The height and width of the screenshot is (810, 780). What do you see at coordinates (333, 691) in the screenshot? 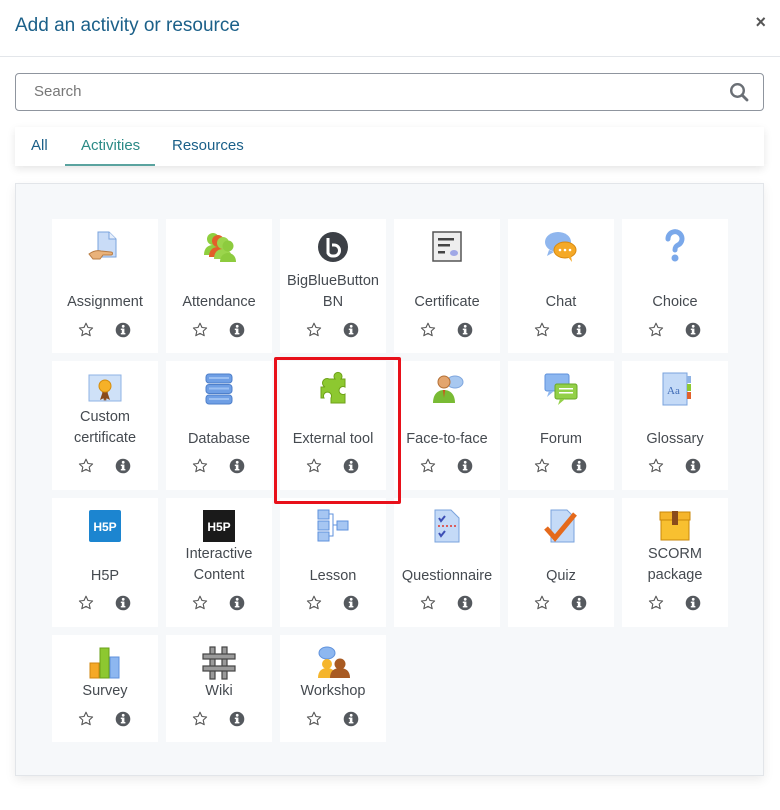
I see `activity-name: Workshop` at bounding box center [333, 691].